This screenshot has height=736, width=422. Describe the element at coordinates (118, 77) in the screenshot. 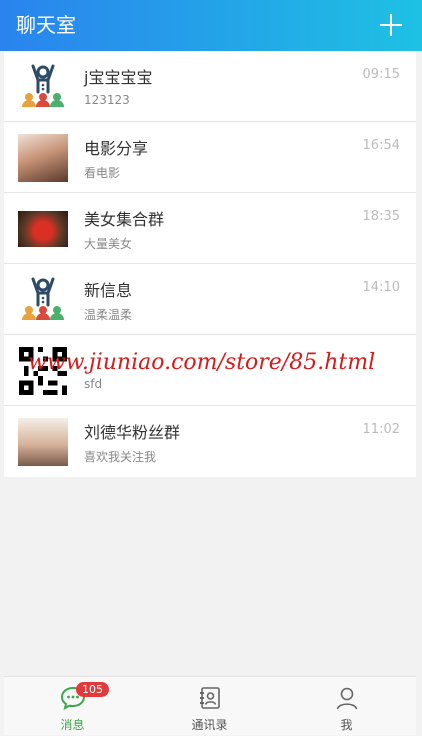

I see `chat-name: j宝宝宝宝` at that location.